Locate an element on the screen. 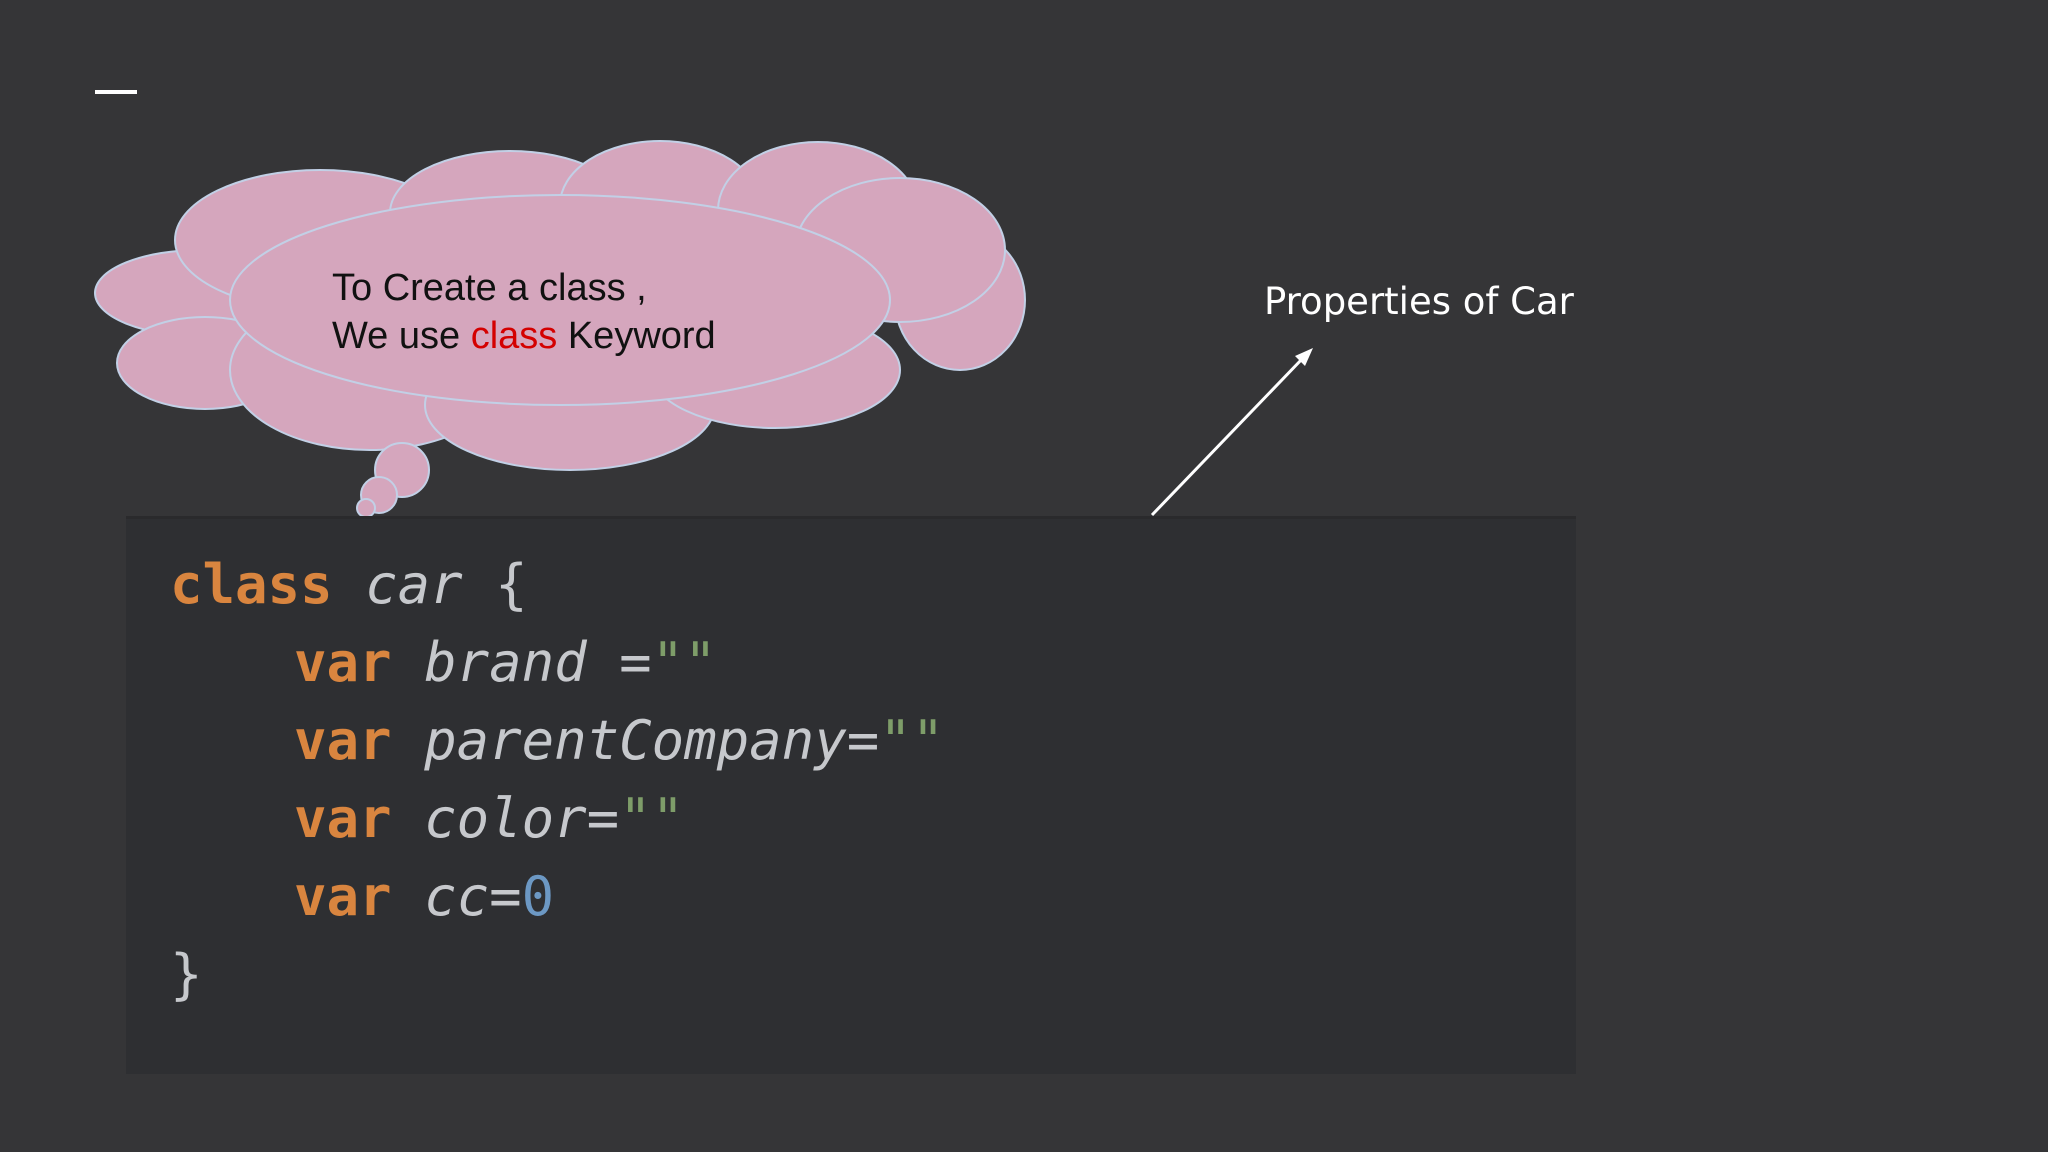  open-brace: { is located at coordinates (495, 584).